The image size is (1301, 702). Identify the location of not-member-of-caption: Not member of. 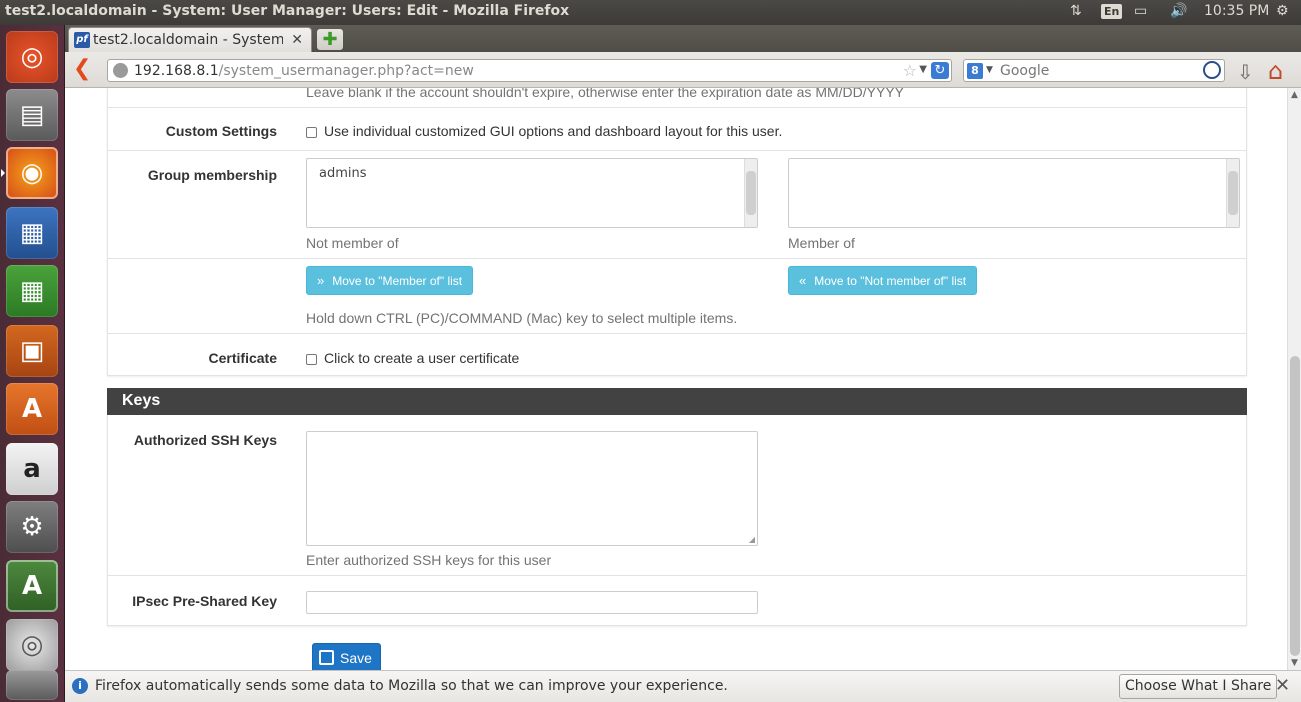
(352, 243).